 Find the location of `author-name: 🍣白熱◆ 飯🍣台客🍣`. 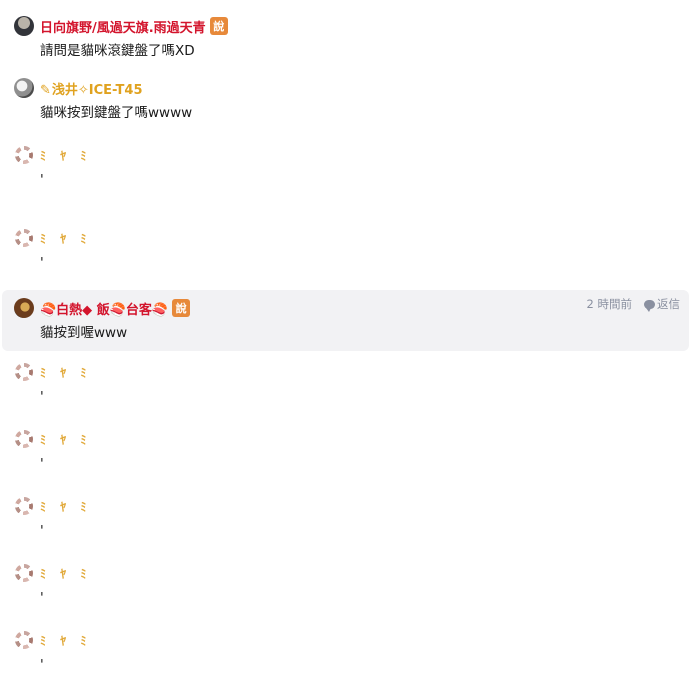

author-name: 🍣白熱◆ 飯🍣台客🍣 is located at coordinates (104, 308).